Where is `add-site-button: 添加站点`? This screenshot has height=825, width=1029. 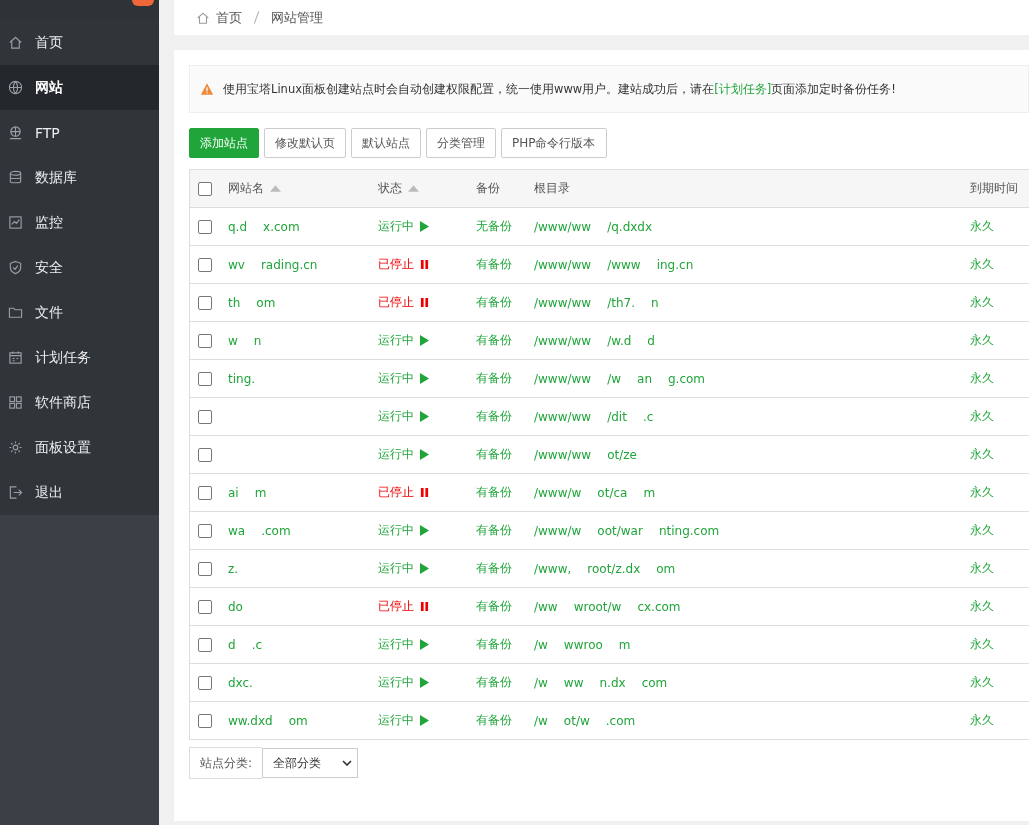 add-site-button: 添加站点 is located at coordinates (224, 143).